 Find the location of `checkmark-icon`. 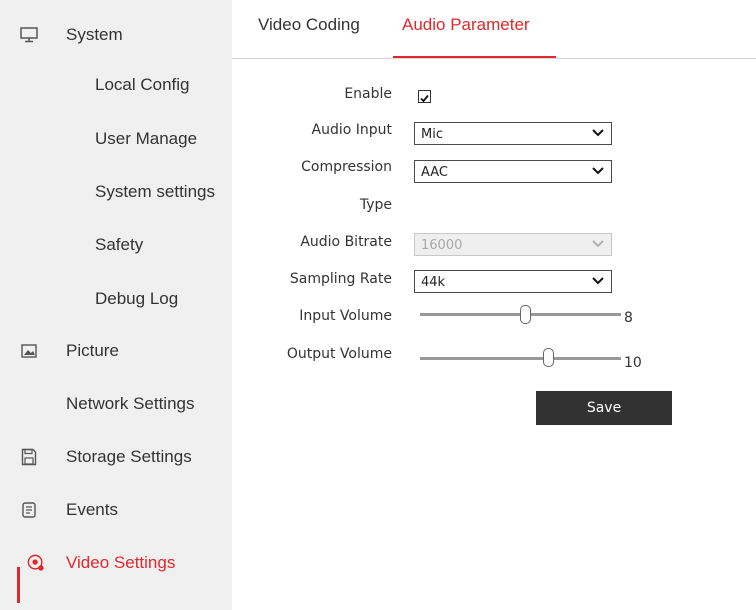

checkmark-icon is located at coordinates (424, 98).